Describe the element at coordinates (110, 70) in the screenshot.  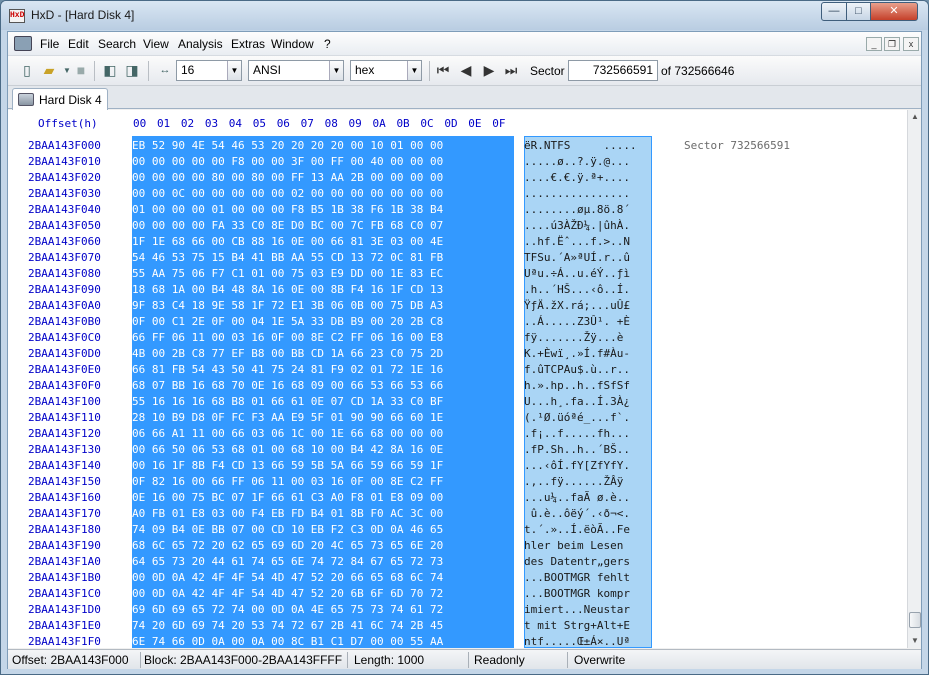
I see `open-disk-icon: ◧` at that location.